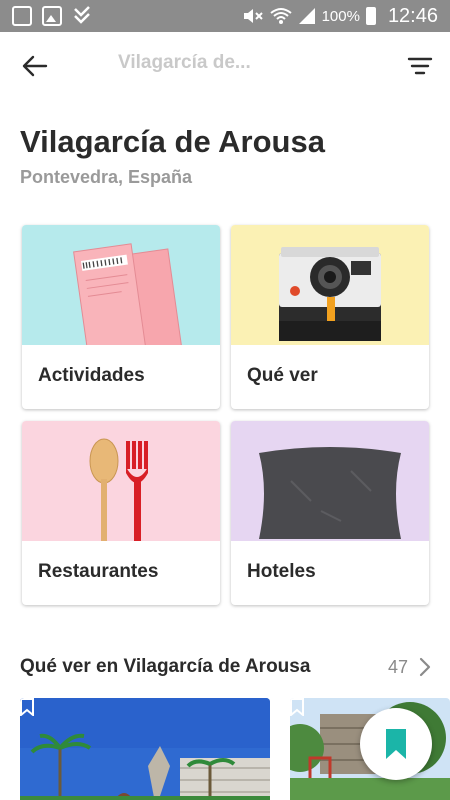 Image resolution: width=450 pixels, height=800 pixels. Describe the element at coordinates (306, 16) in the screenshot. I see `signal-icon` at that location.